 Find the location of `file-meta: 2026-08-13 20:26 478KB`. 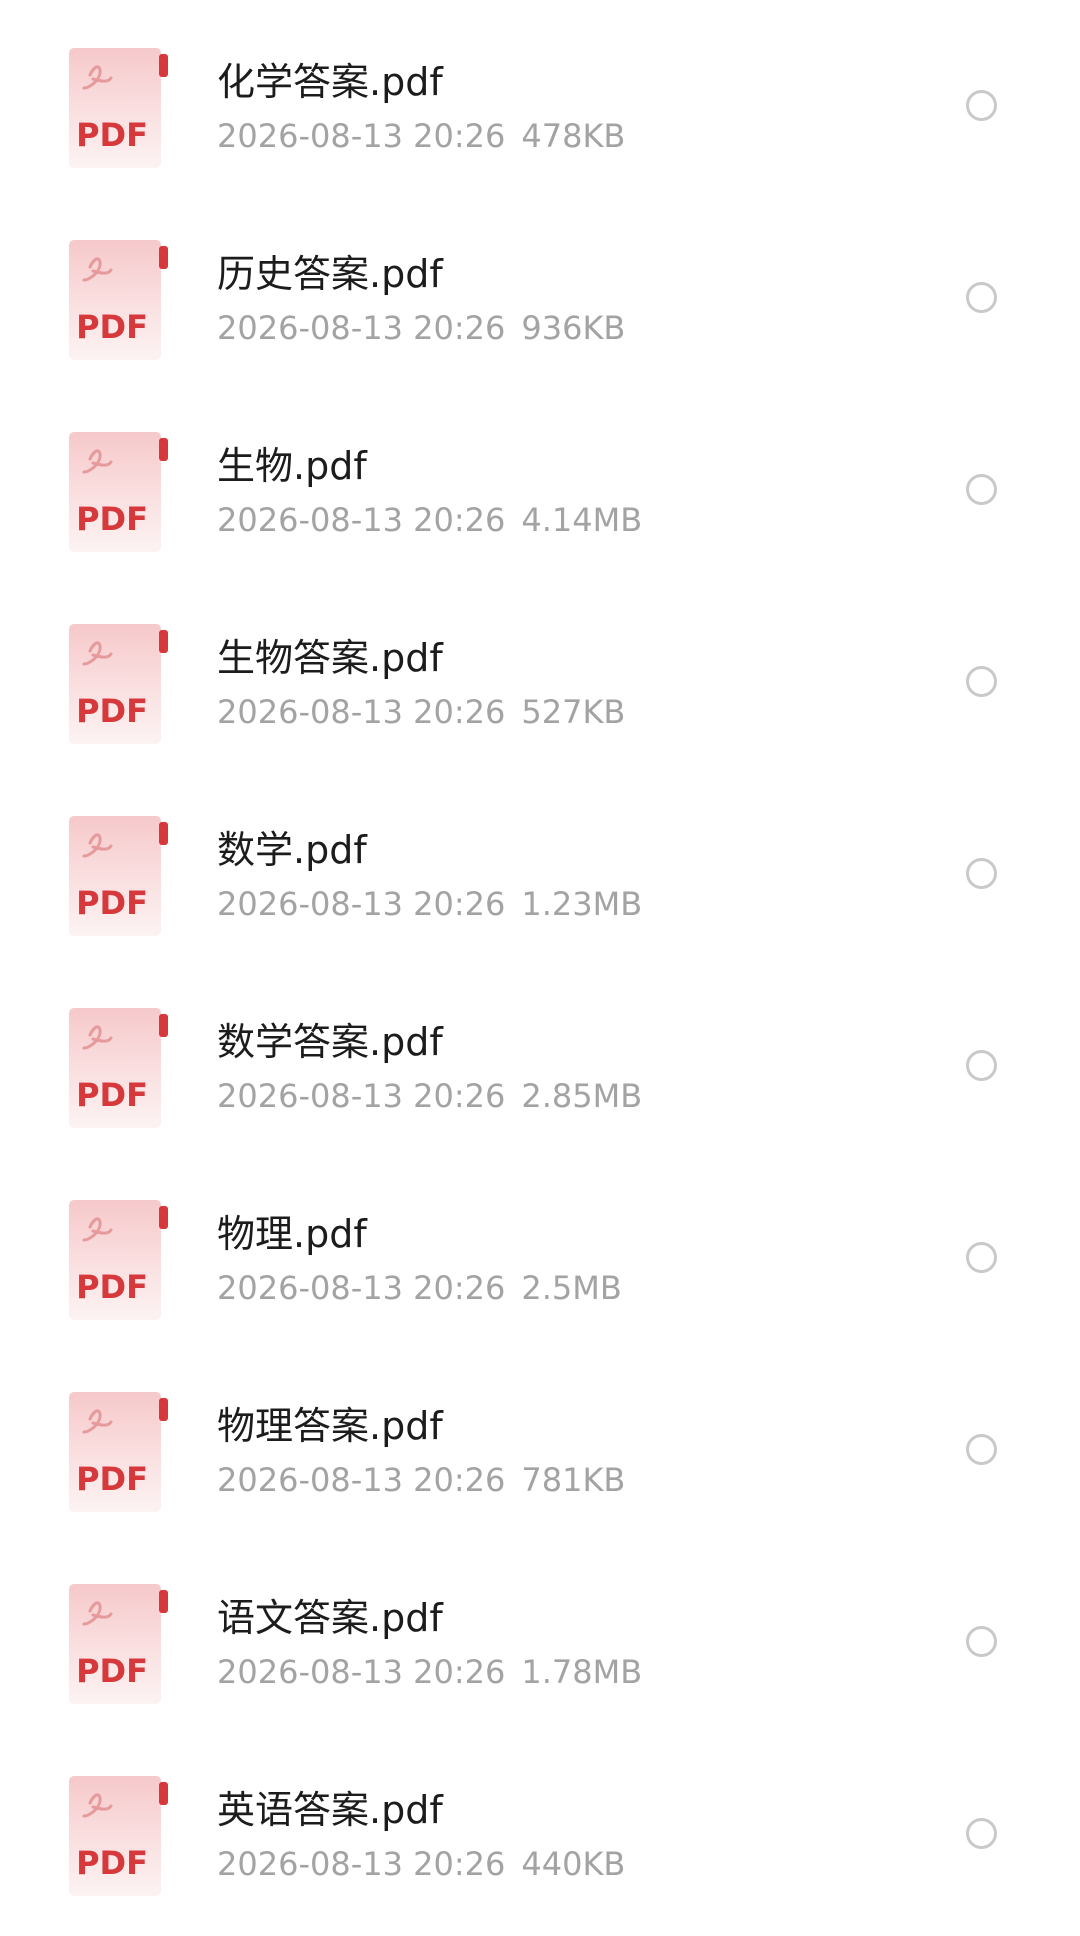

file-meta: 2026-08-13 20:26 478KB is located at coordinates (421, 136).